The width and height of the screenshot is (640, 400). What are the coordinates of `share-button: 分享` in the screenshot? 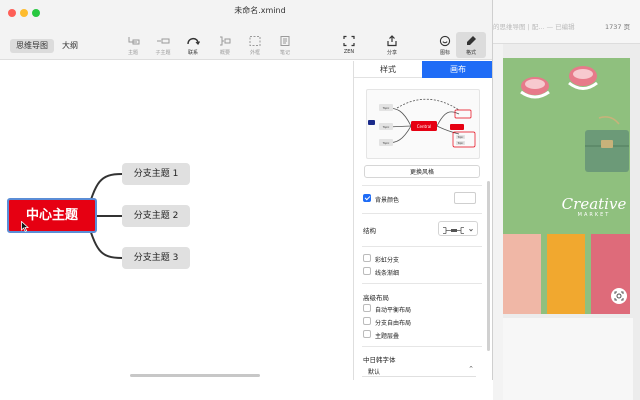 It's located at (392, 45).